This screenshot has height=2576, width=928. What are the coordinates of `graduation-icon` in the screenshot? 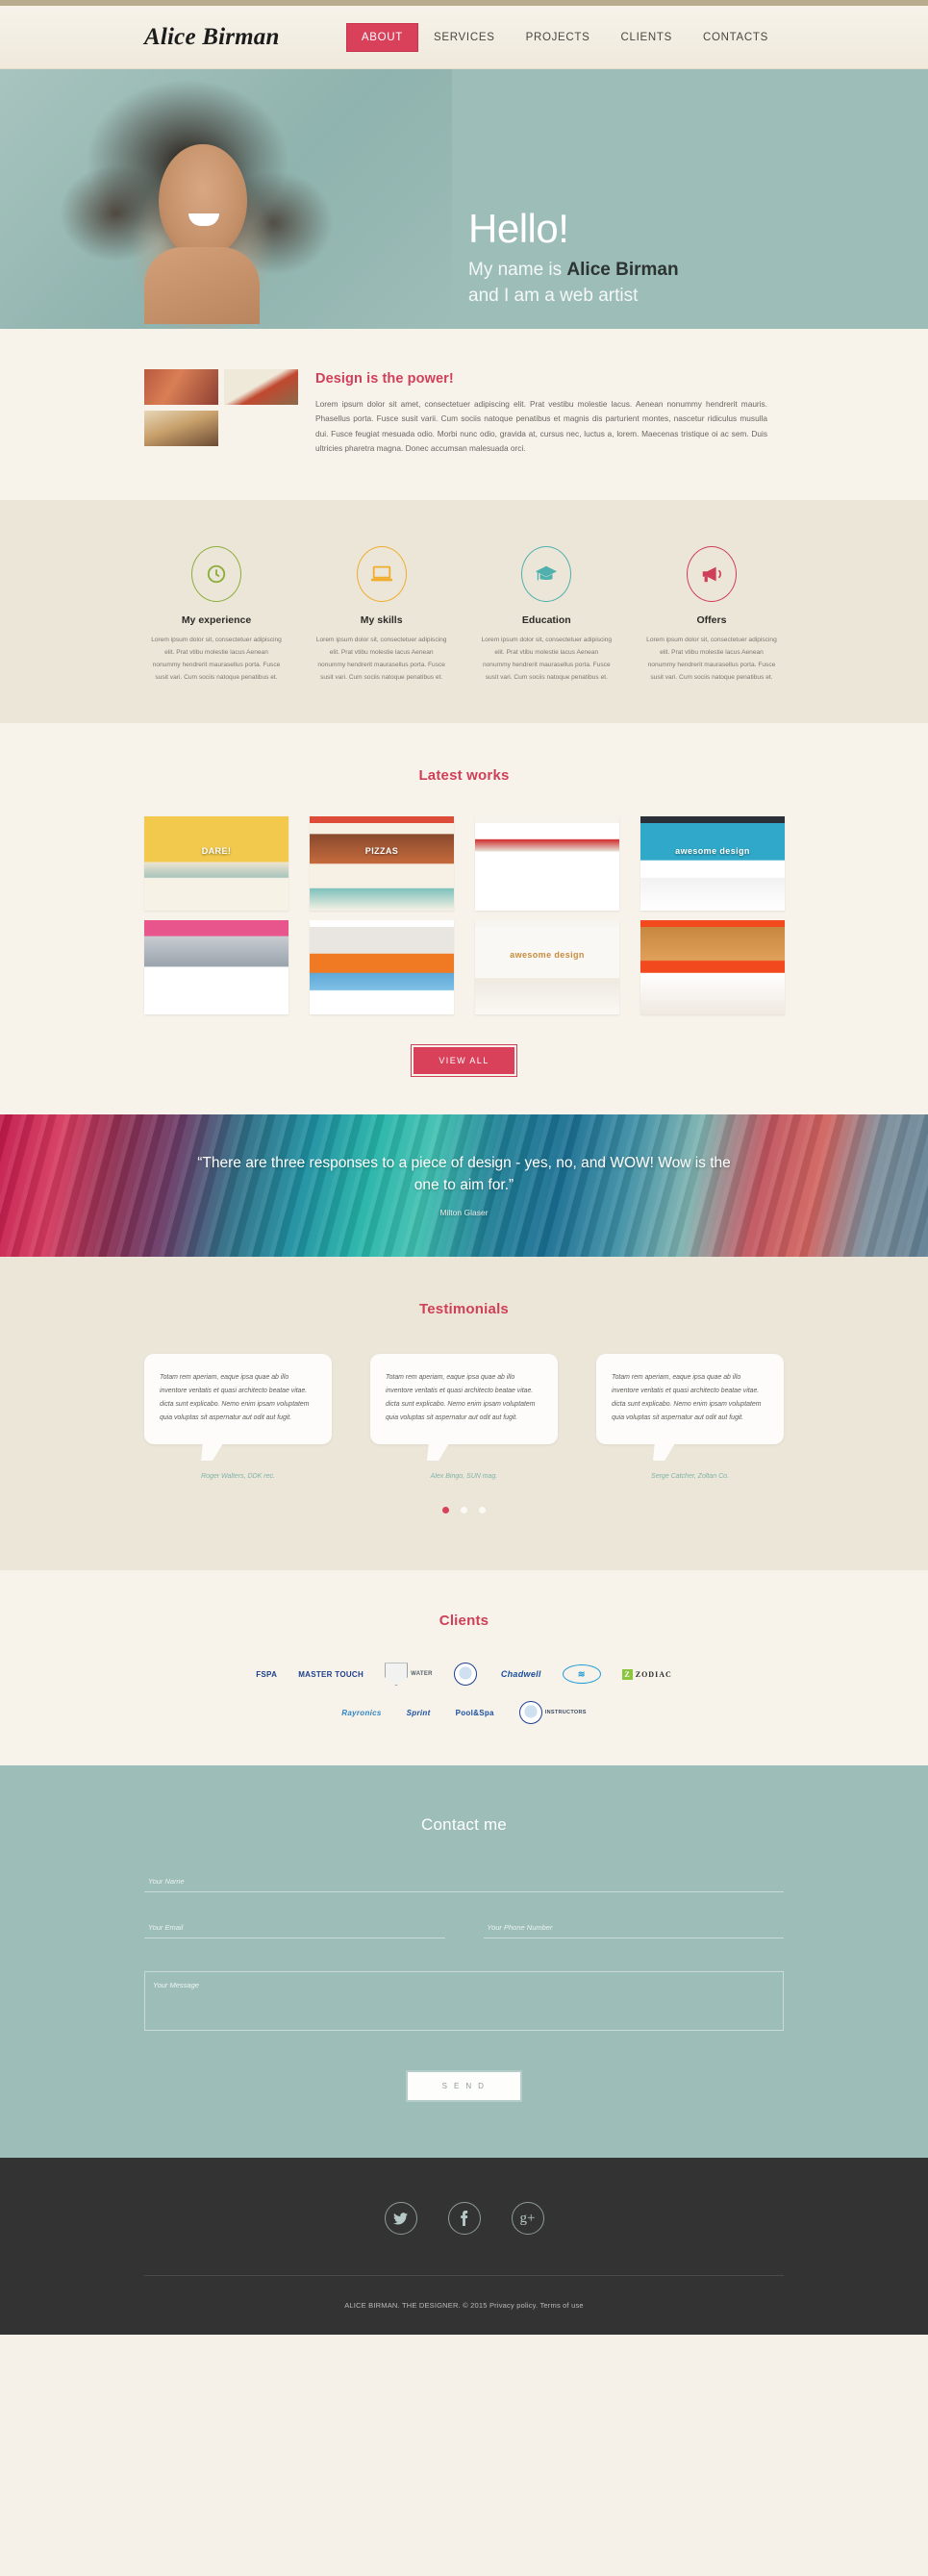 It's located at (546, 574).